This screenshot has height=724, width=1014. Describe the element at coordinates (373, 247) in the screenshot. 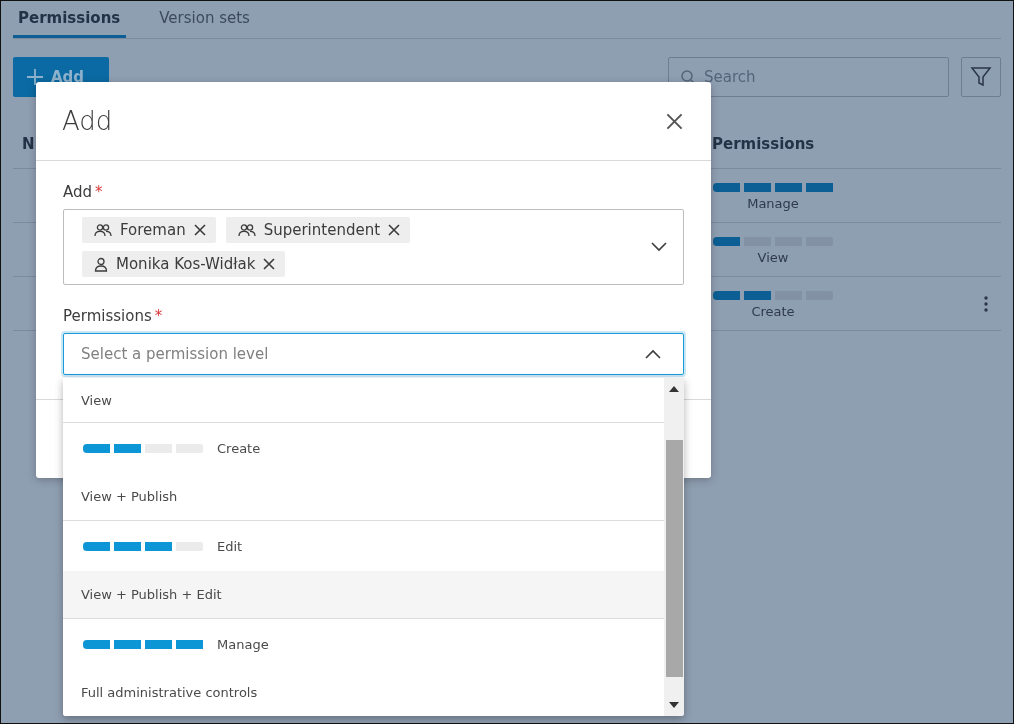

I see `people-select-field: Foreman Superintendent Monika Kos-Widłak` at that location.